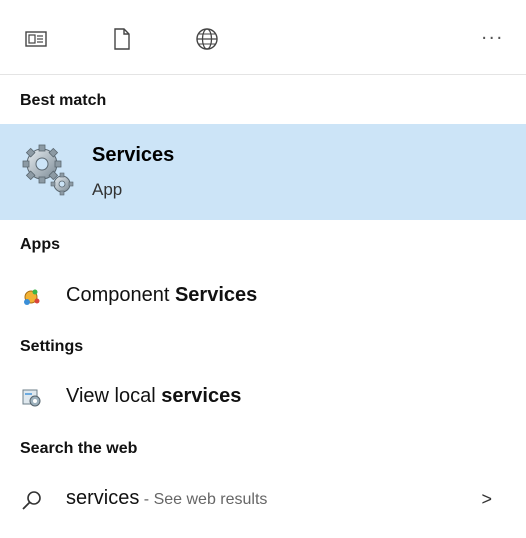 The height and width of the screenshot is (538, 526). Describe the element at coordinates (486, 499) in the screenshot. I see `chevron-right-icon: >` at that location.